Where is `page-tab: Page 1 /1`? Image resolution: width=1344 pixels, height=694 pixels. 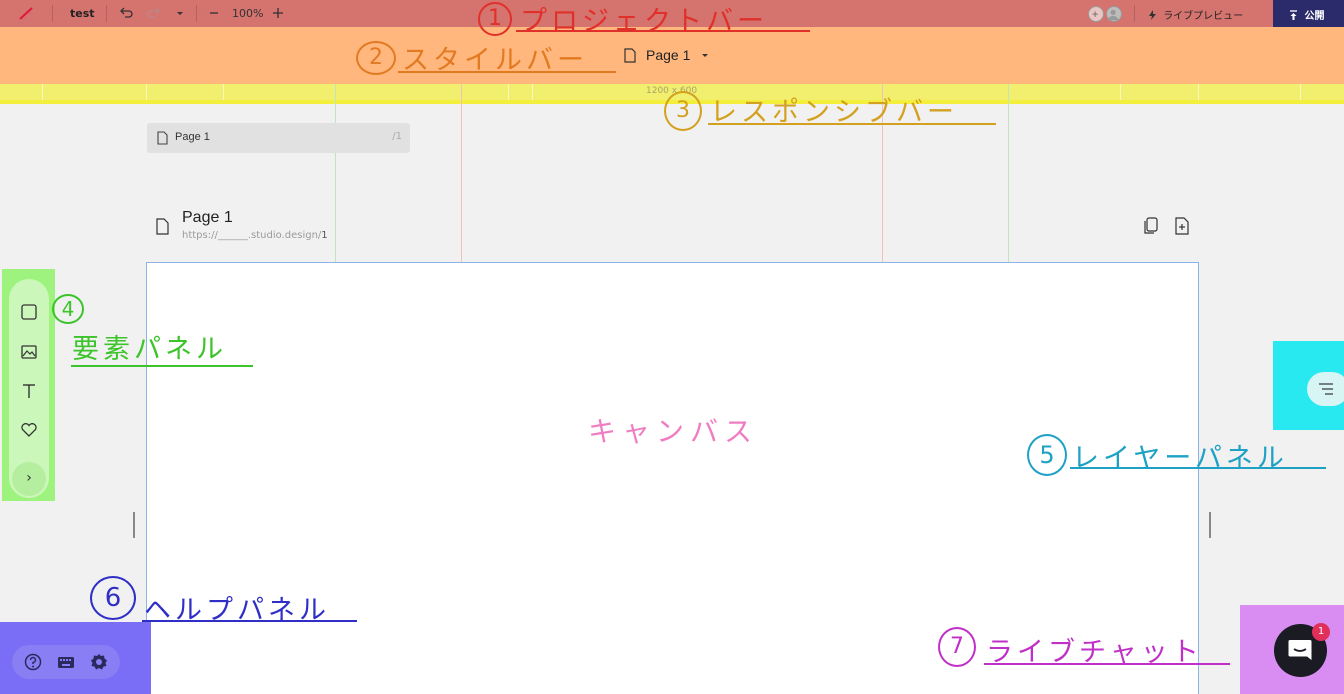
page-tab: Page 1 /1 is located at coordinates (278, 138).